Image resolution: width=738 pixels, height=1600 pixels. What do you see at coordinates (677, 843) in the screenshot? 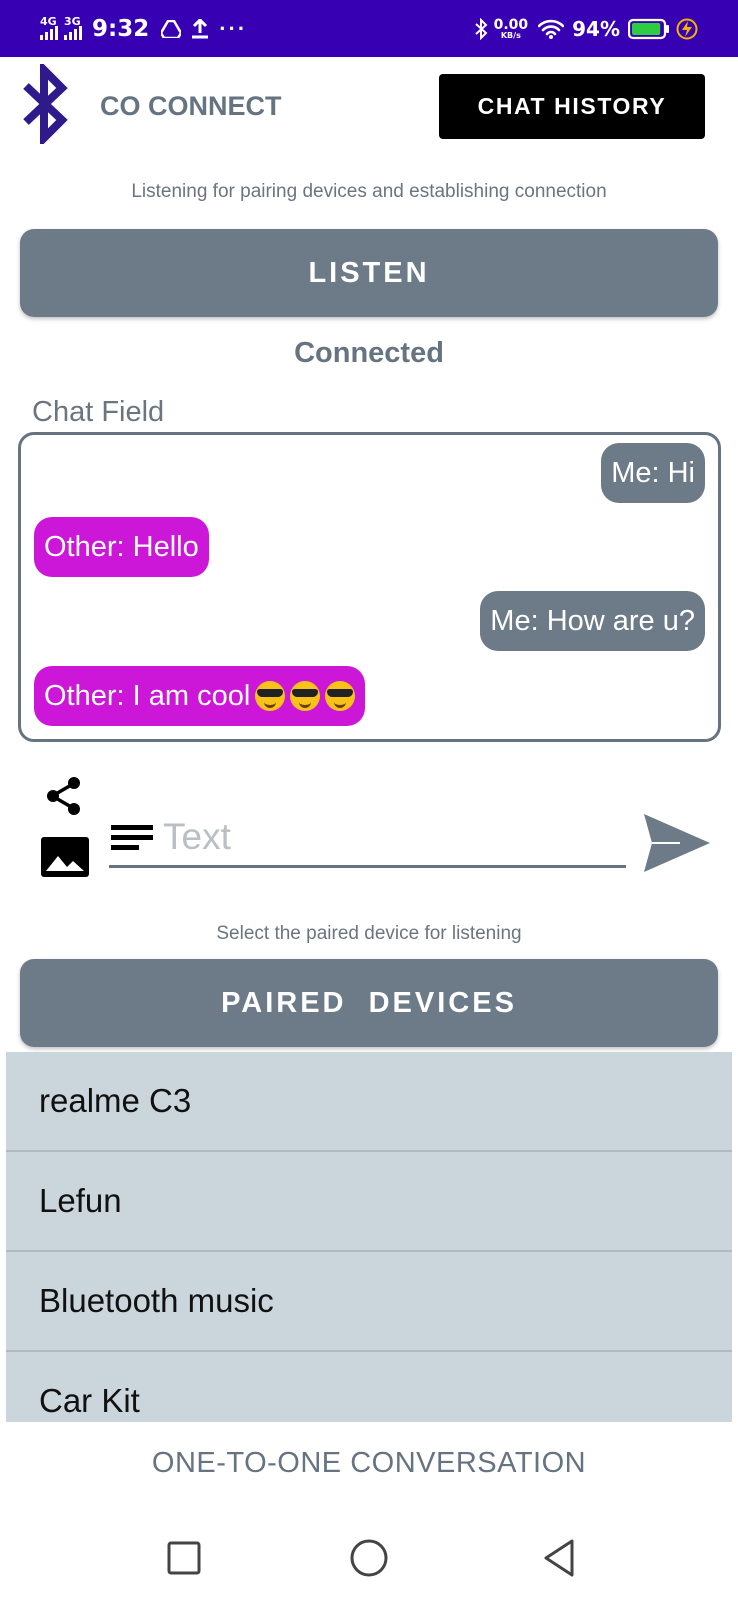
I see `send-icon` at bounding box center [677, 843].